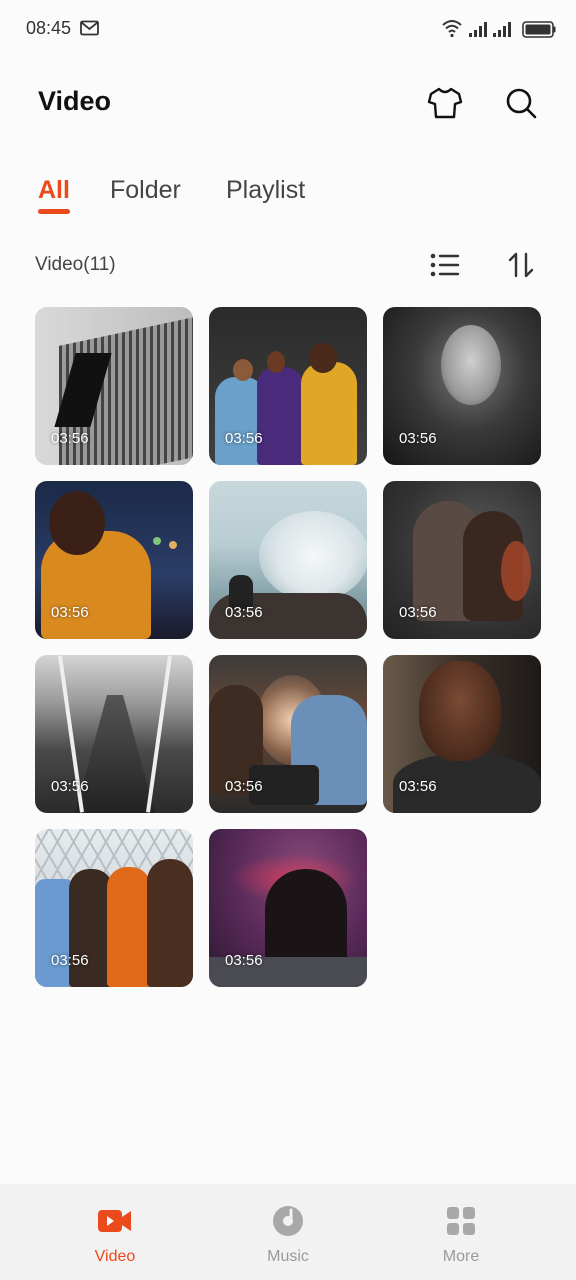  I want to click on tab-playlist: Playlist, so click(265, 190).